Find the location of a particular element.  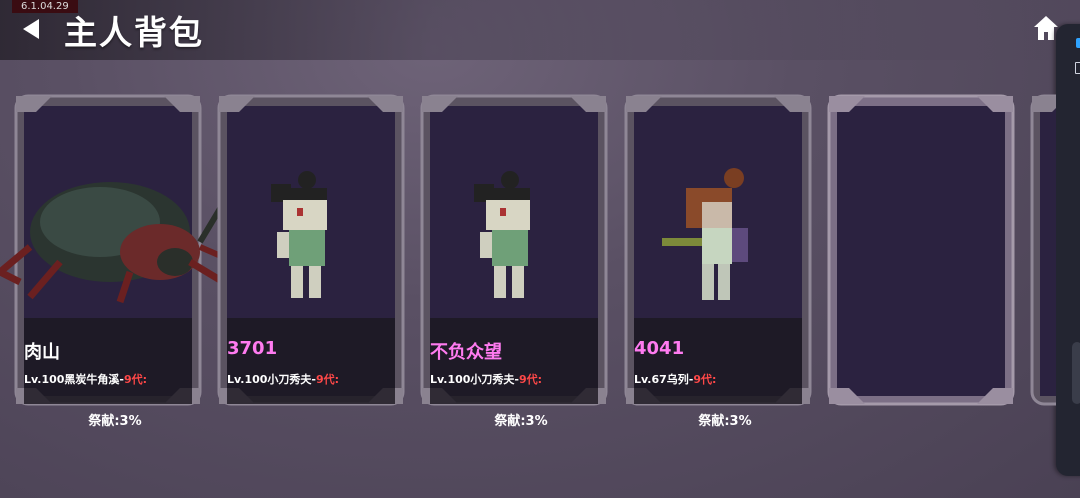

pet-level-species: Lv.67乌列- is located at coordinates (664, 379).